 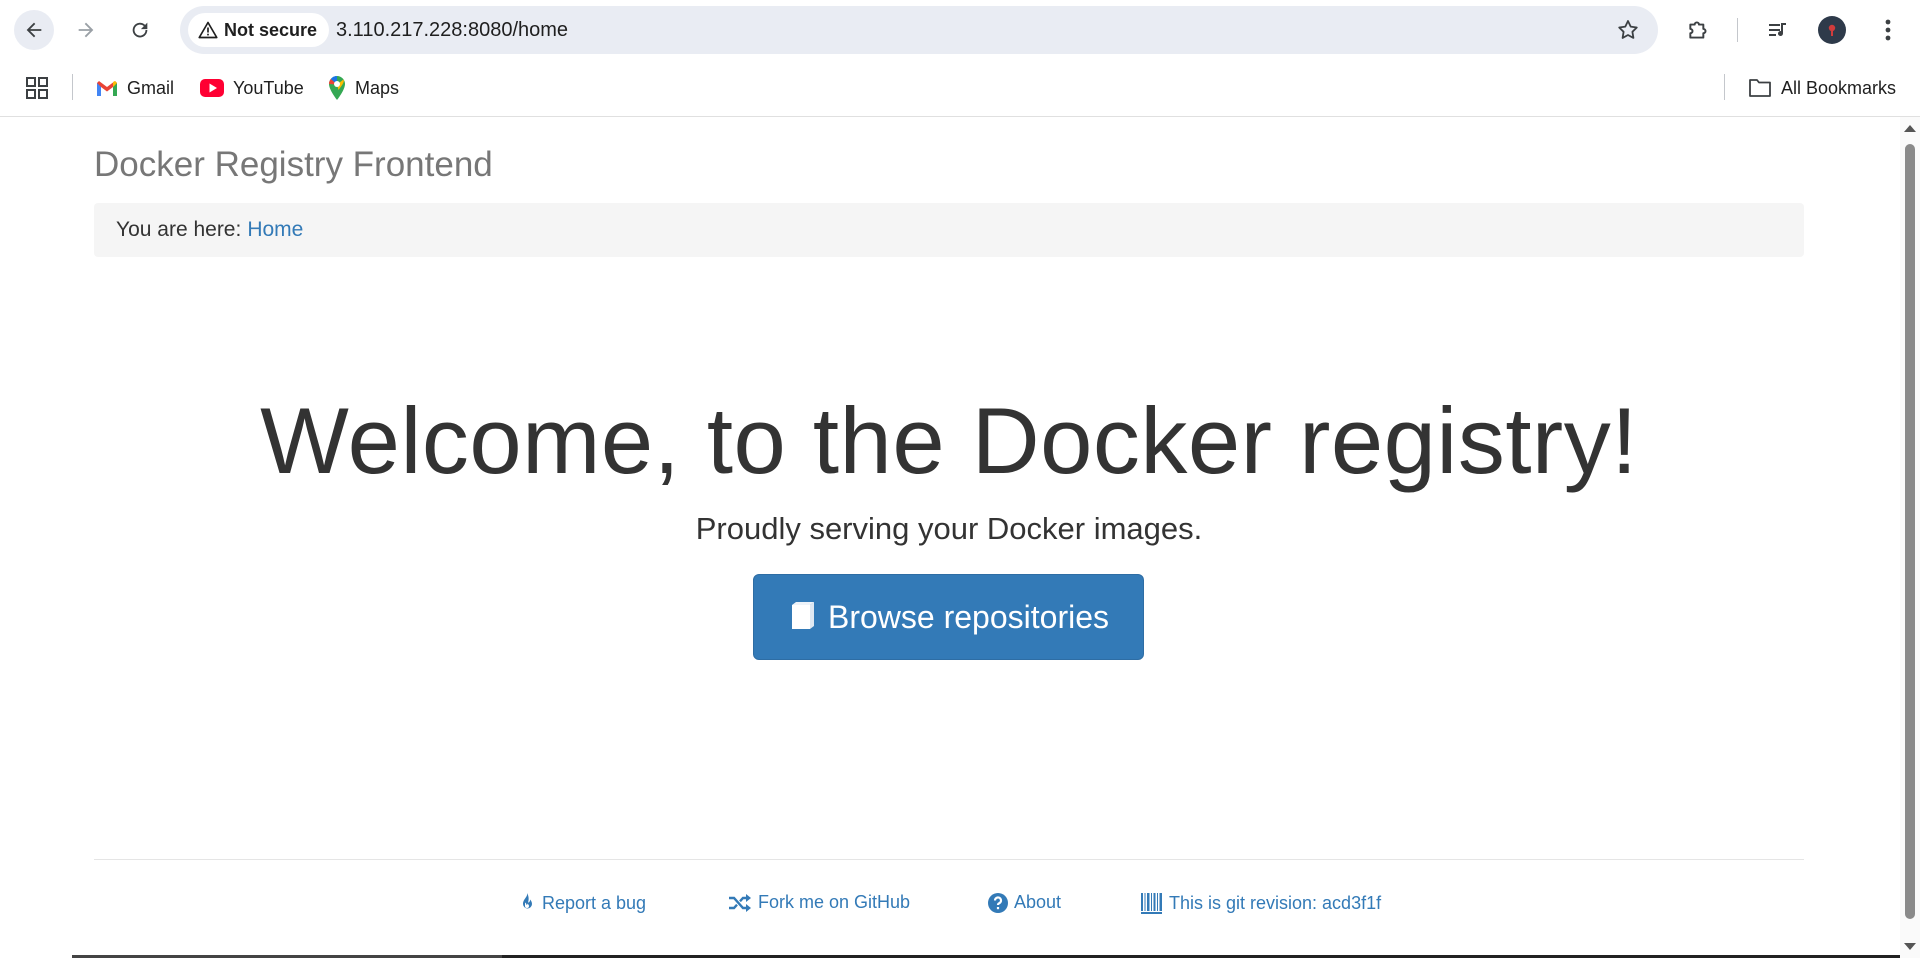 I want to click on arrow-right-icon, so click(x=86, y=30).